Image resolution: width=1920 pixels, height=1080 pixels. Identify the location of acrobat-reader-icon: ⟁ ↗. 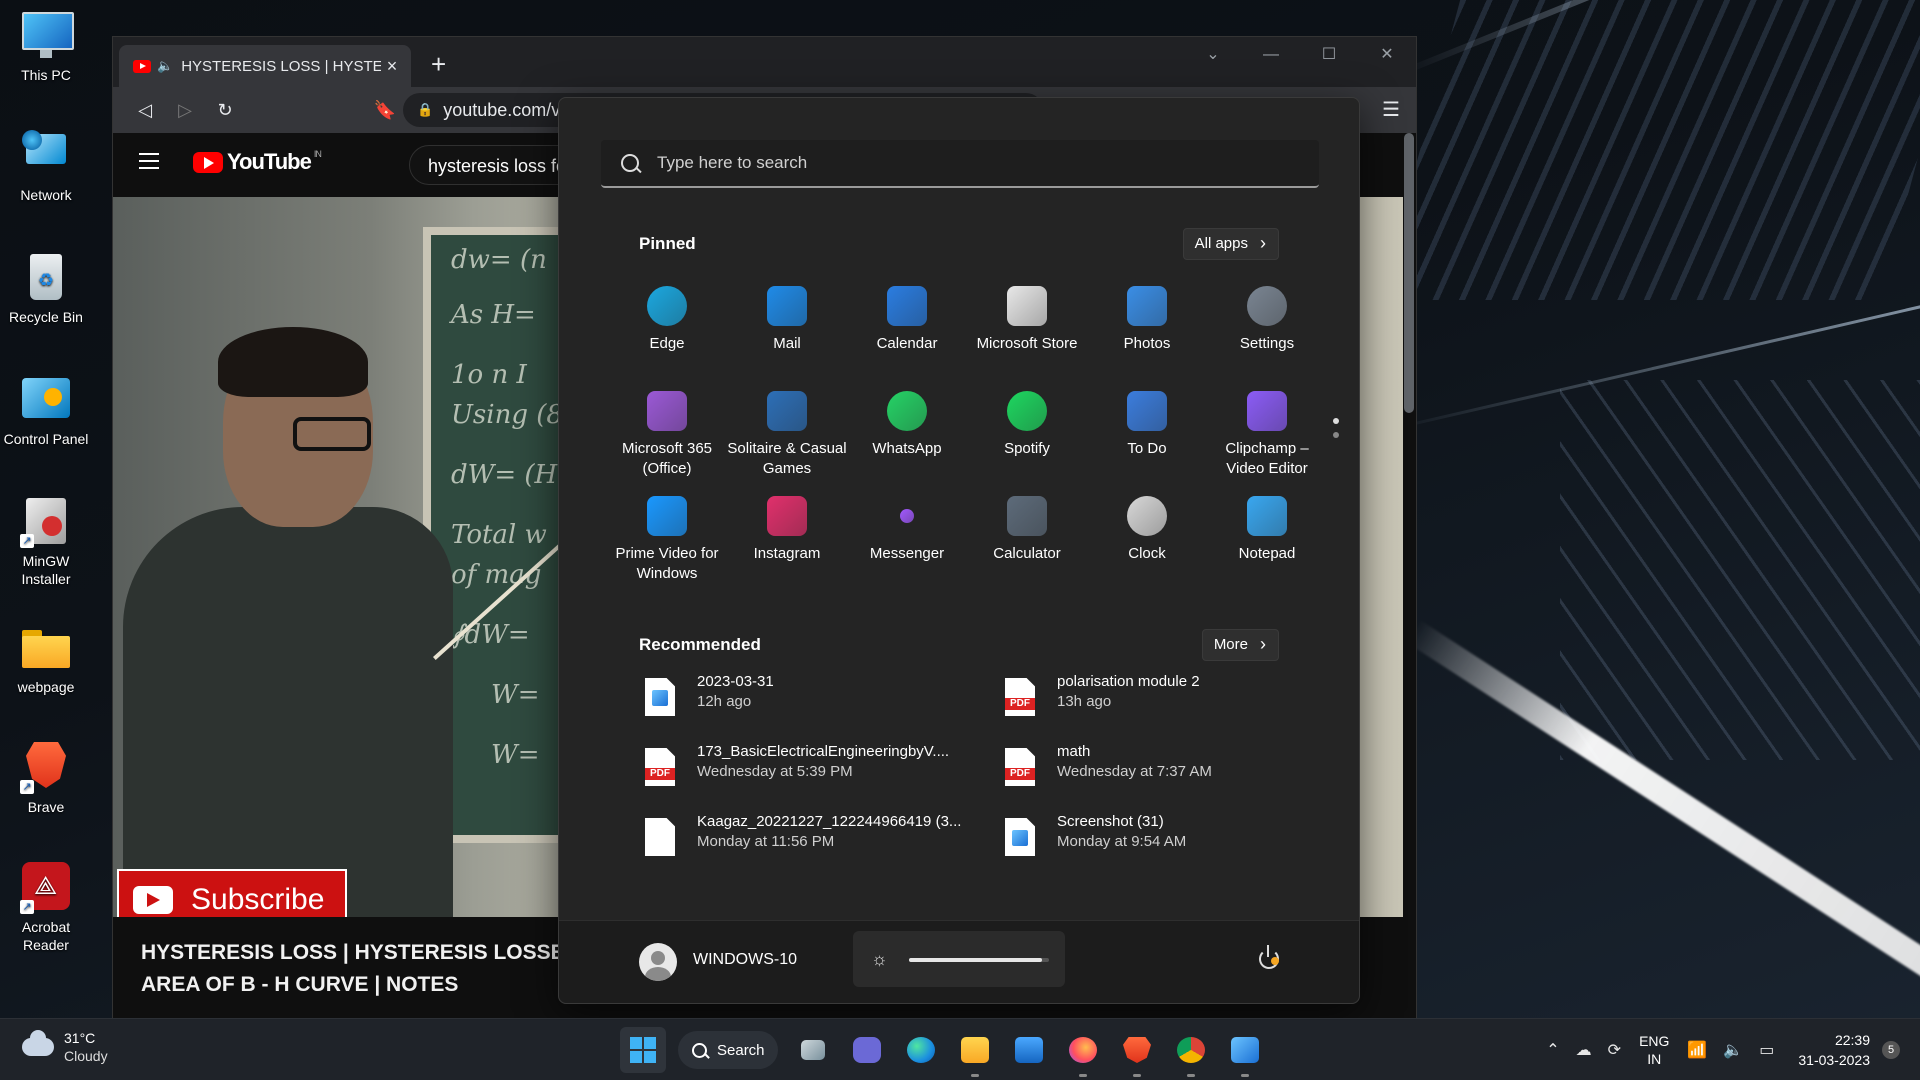
(46, 888).